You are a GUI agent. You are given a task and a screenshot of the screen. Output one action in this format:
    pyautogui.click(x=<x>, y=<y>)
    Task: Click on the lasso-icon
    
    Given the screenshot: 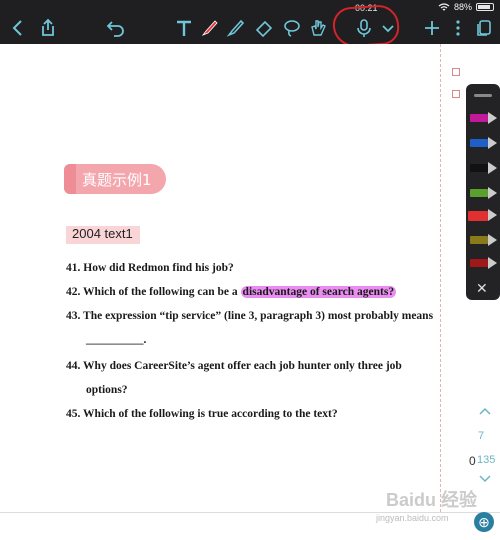 What is the action you would take?
    pyautogui.click(x=292, y=28)
    